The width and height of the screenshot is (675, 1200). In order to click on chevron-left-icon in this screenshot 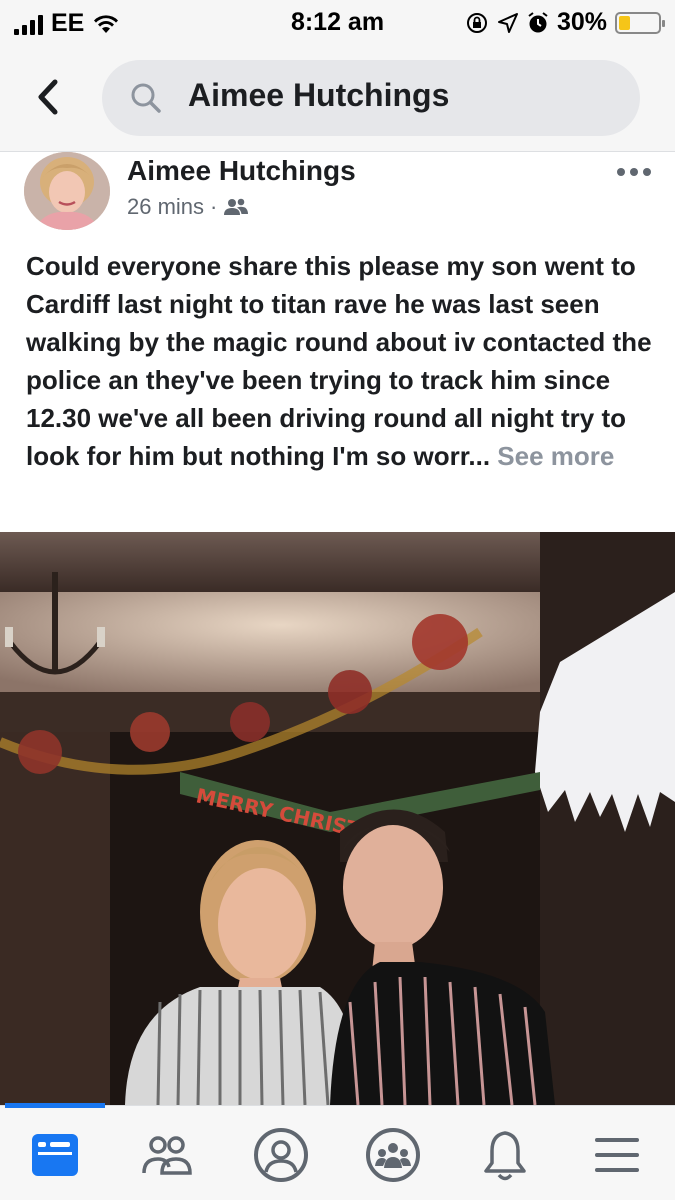, I will do `click(48, 97)`.